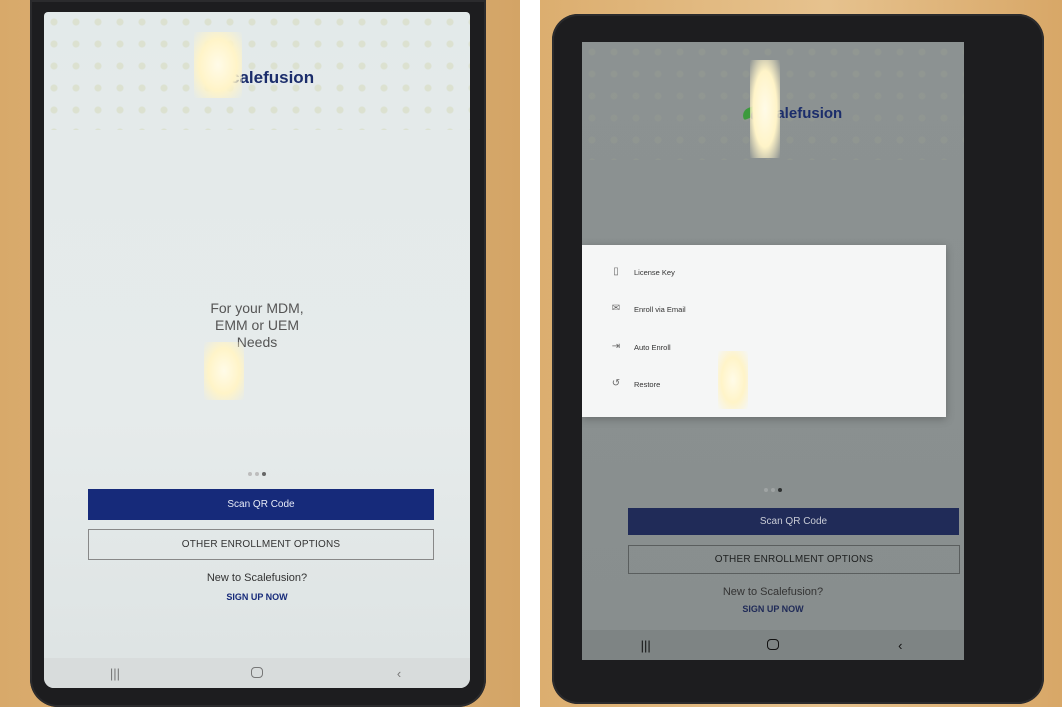 The image size is (1062, 707). Describe the element at coordinates (660, 309) in the screenshot. I see `menu-item-label: Enroll via Email` at that location.